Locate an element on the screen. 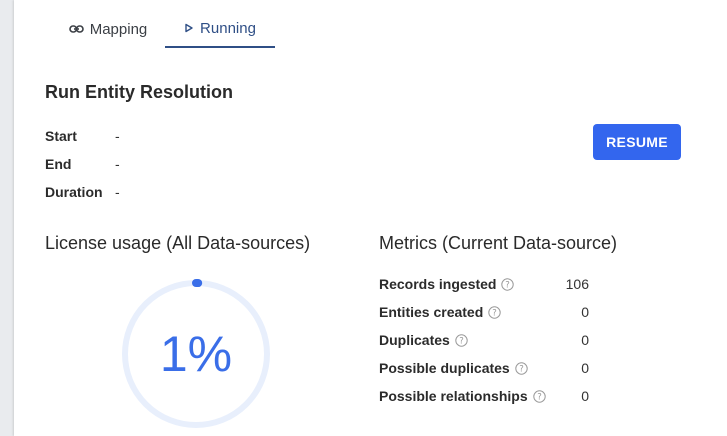  metric-row-possible-duplicates: Possible duplicates ? 0 is located at coordinates (484, 368).